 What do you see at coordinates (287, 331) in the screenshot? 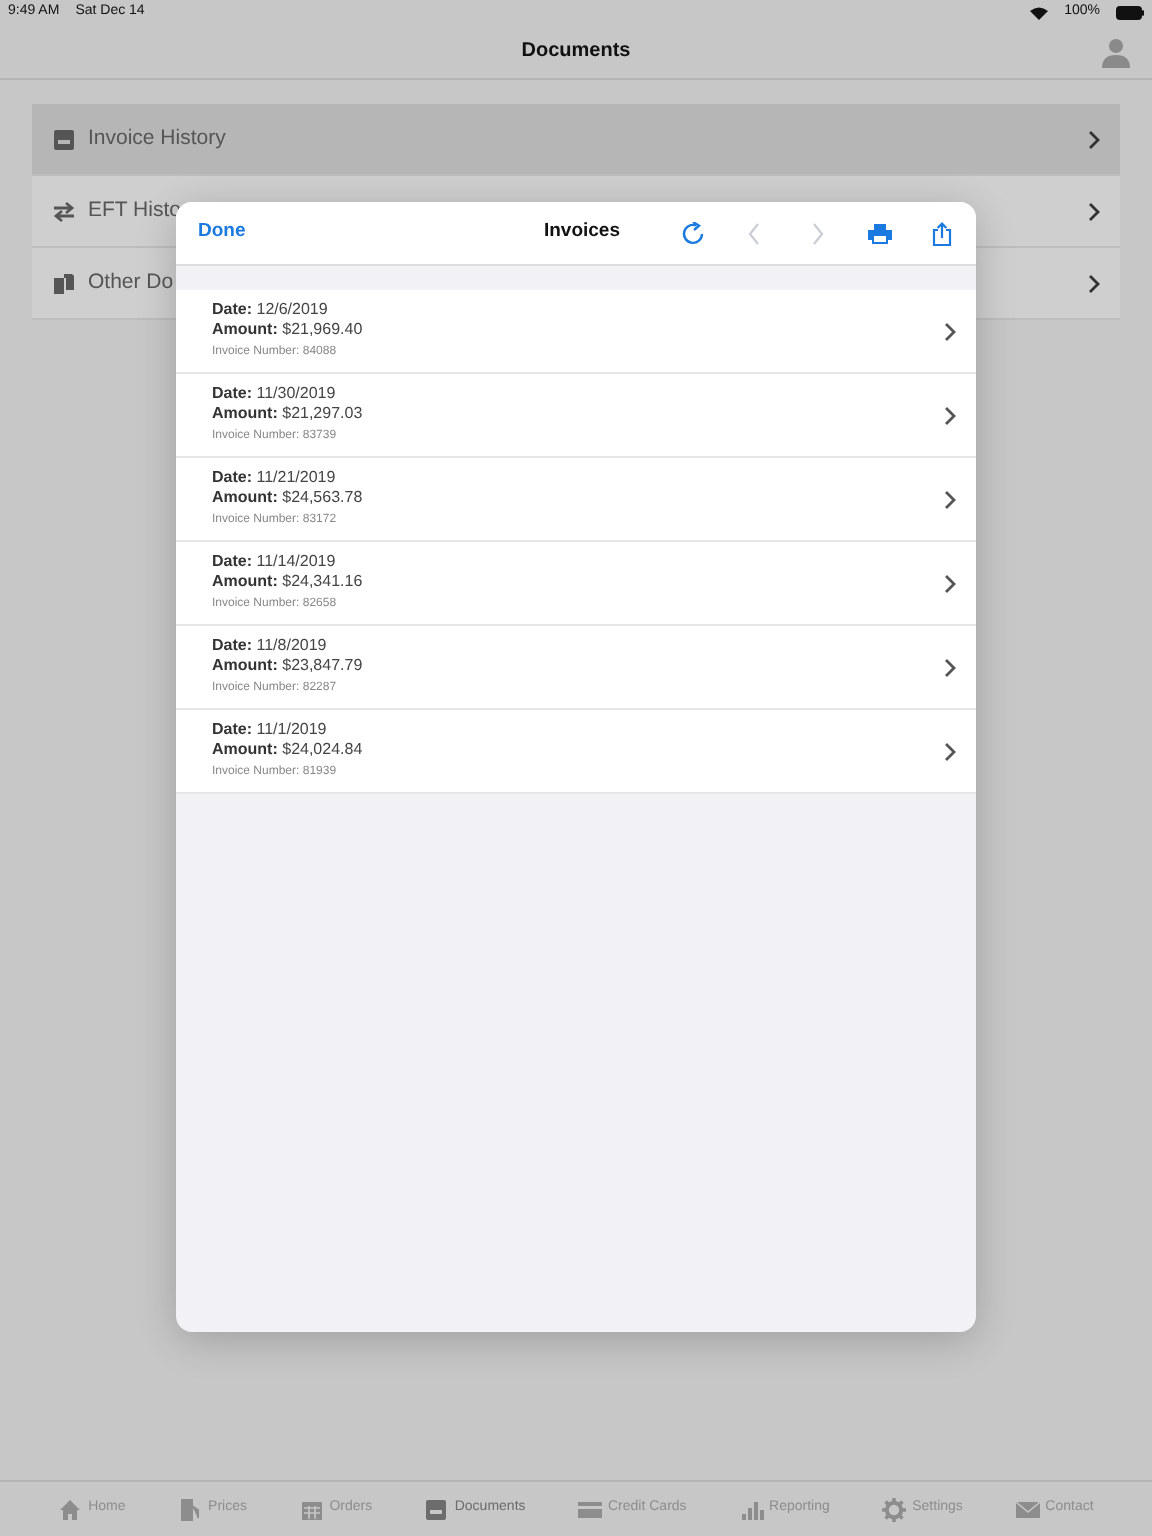
I see `invoice-amount: Amount: $21,969.40` at bounding box center [287, 331].